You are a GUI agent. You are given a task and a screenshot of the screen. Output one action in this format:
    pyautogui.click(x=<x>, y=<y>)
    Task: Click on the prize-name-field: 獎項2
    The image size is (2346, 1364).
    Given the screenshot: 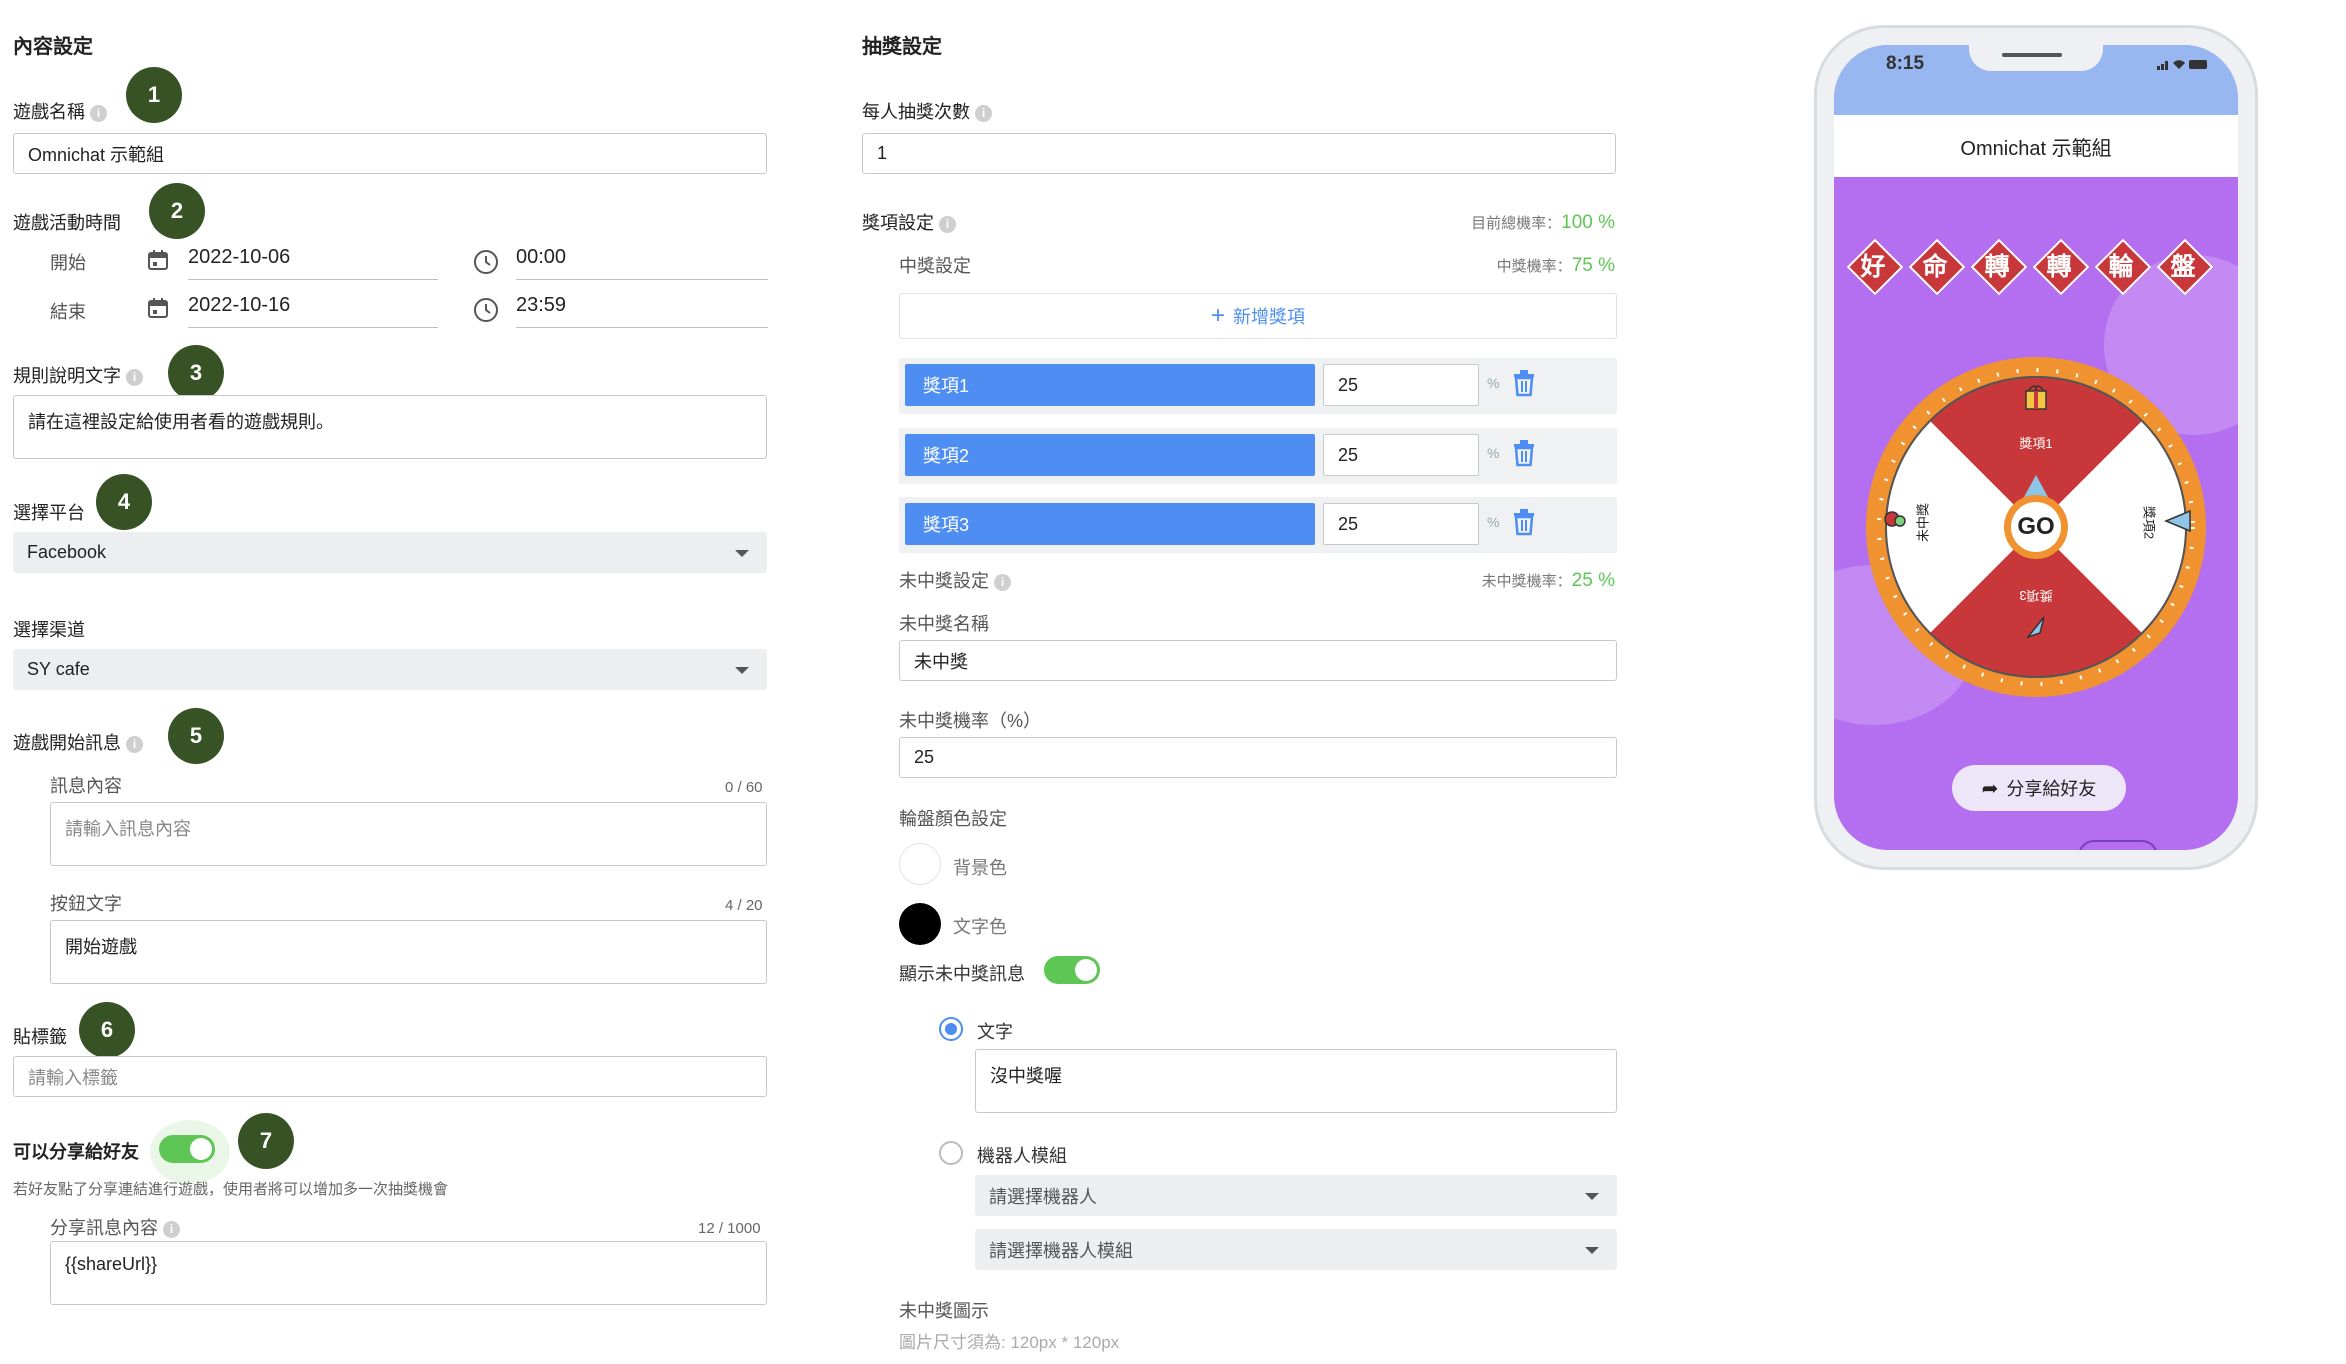 What is the action you would take?
    pyautogui.click(x=1110, y=455)
    